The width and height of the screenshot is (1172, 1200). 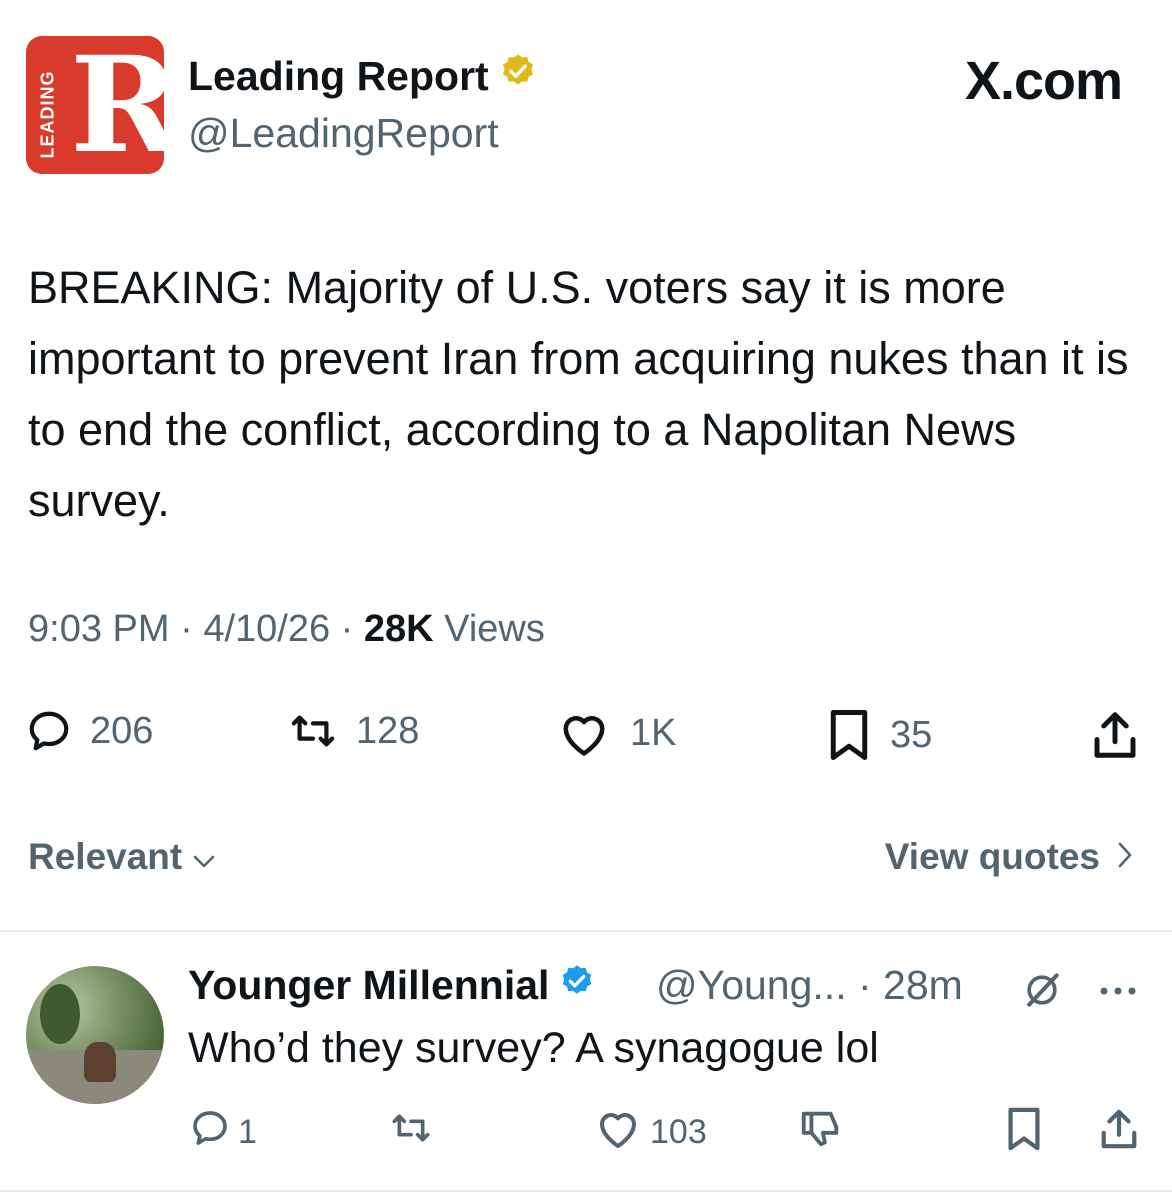 I want to click on reply-like-count: 103, so click(x=678, y=1132).